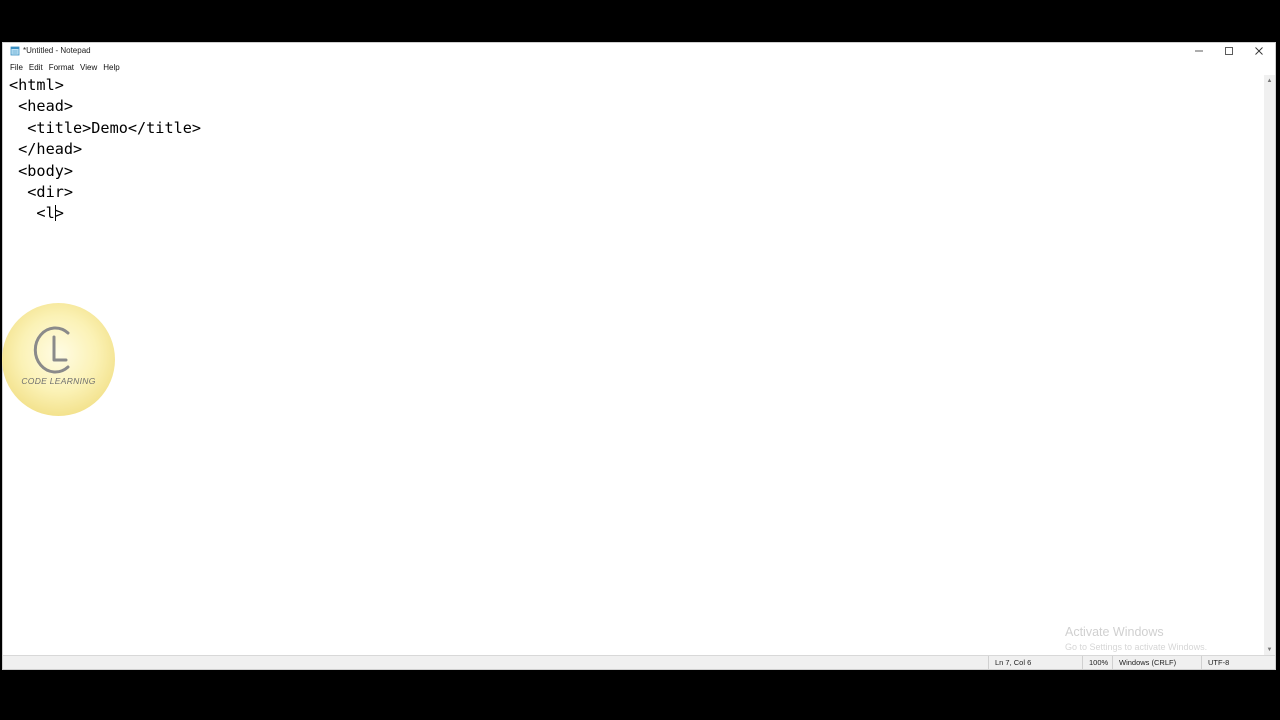 The height and width of the screenshot is (720, 1280). Describe the element at coordinates (1156, 662) in the screenshot. I see `status-line-ending: Windows (CRLF)` at that location.